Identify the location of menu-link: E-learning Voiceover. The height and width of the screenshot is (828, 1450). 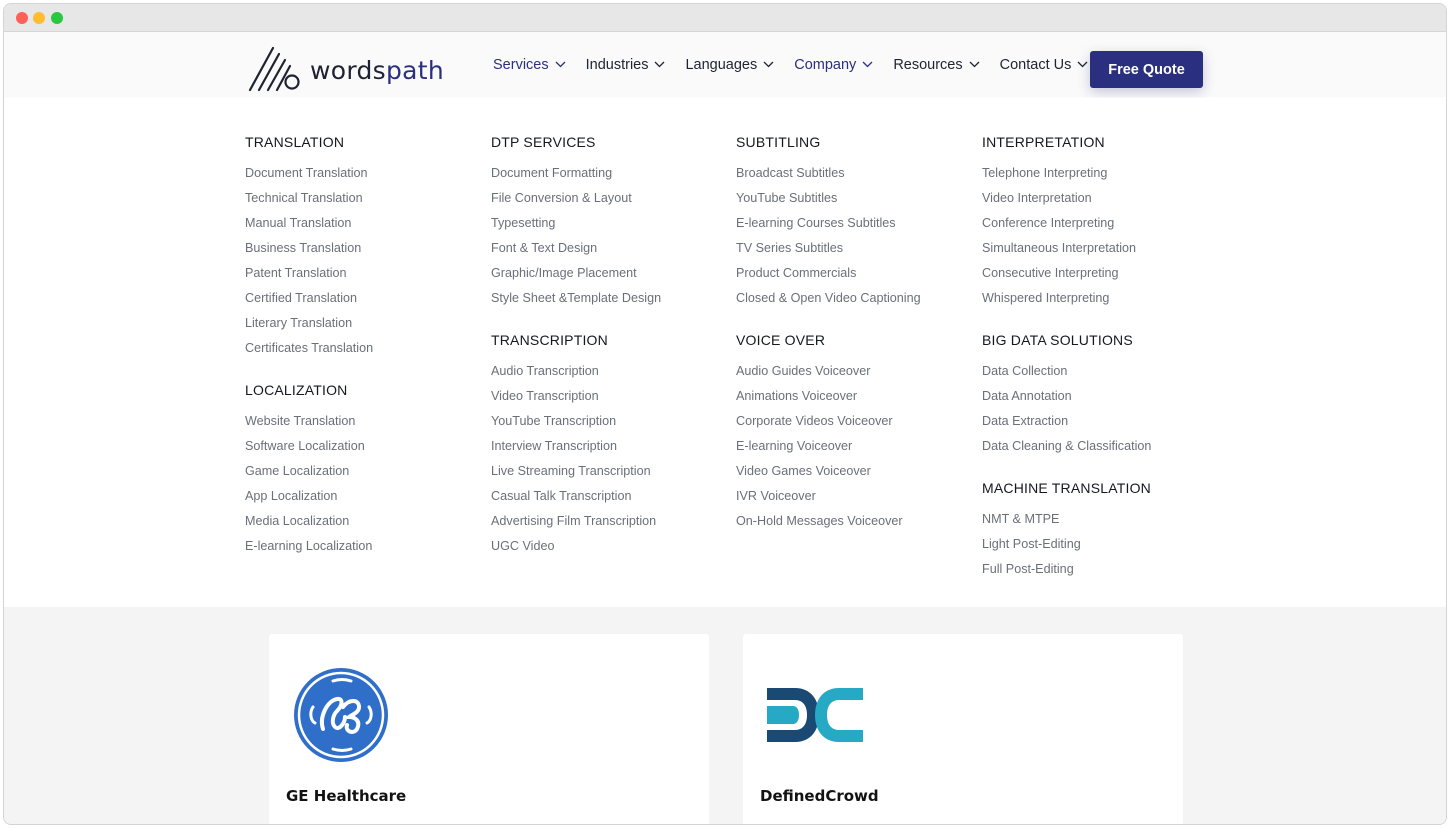
(856, 450).